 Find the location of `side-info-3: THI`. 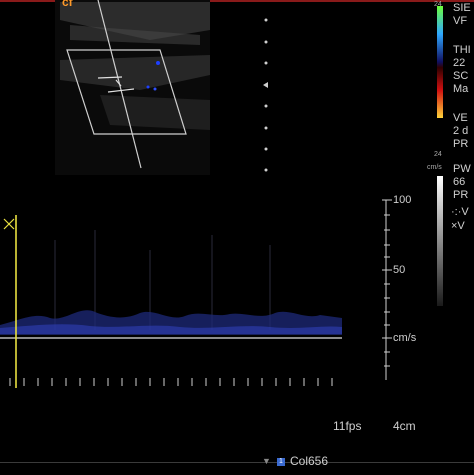

side-info-3: THI is located at coordinates (462, 50).